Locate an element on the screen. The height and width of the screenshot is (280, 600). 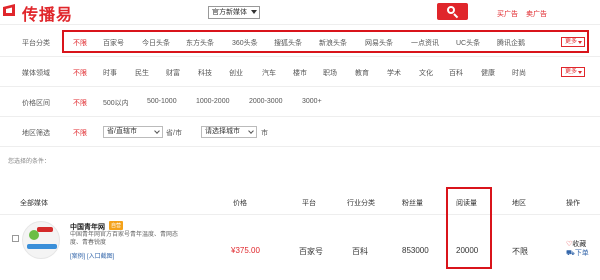
city-unit: 市 is located at coordinates (264, 133).